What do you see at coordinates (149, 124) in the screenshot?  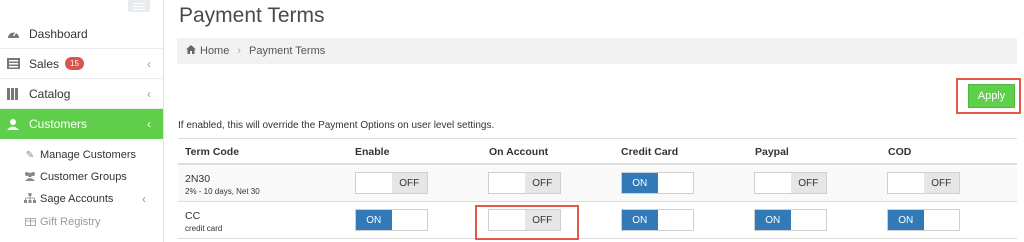 I see `chevron-down-icon: ‹` at bounding box center [149, 124].